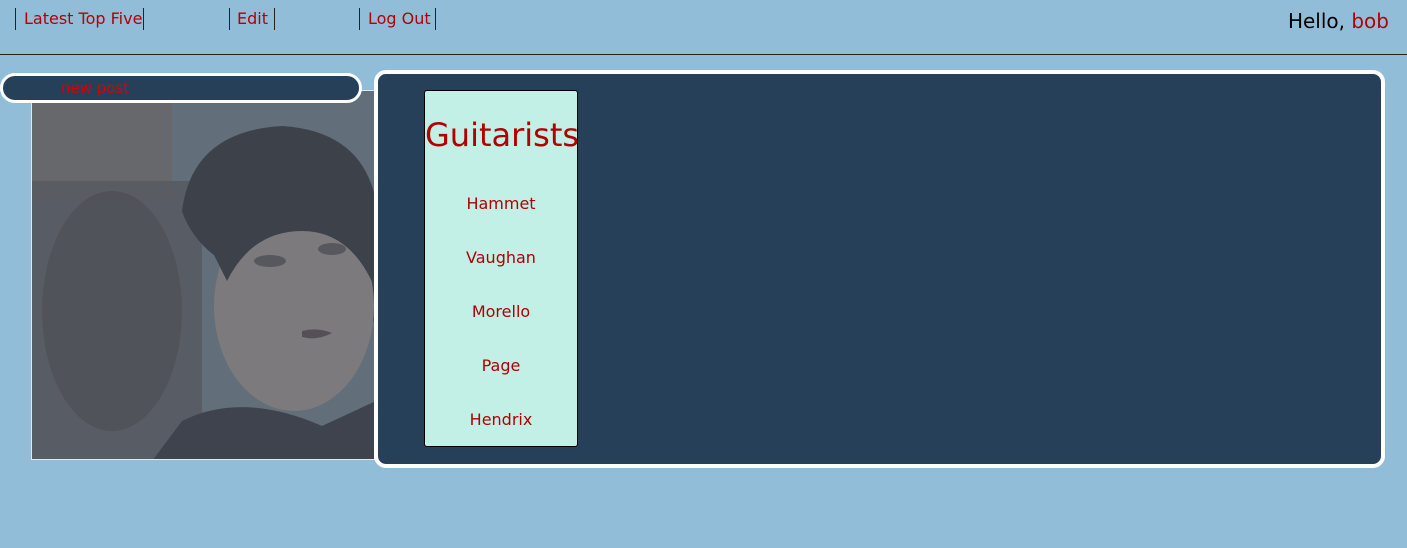 The image size is (1407, 548). Describe the element at coordinates (181, 88) in the screenshot. I see `new-post-bar: new post` at that location.